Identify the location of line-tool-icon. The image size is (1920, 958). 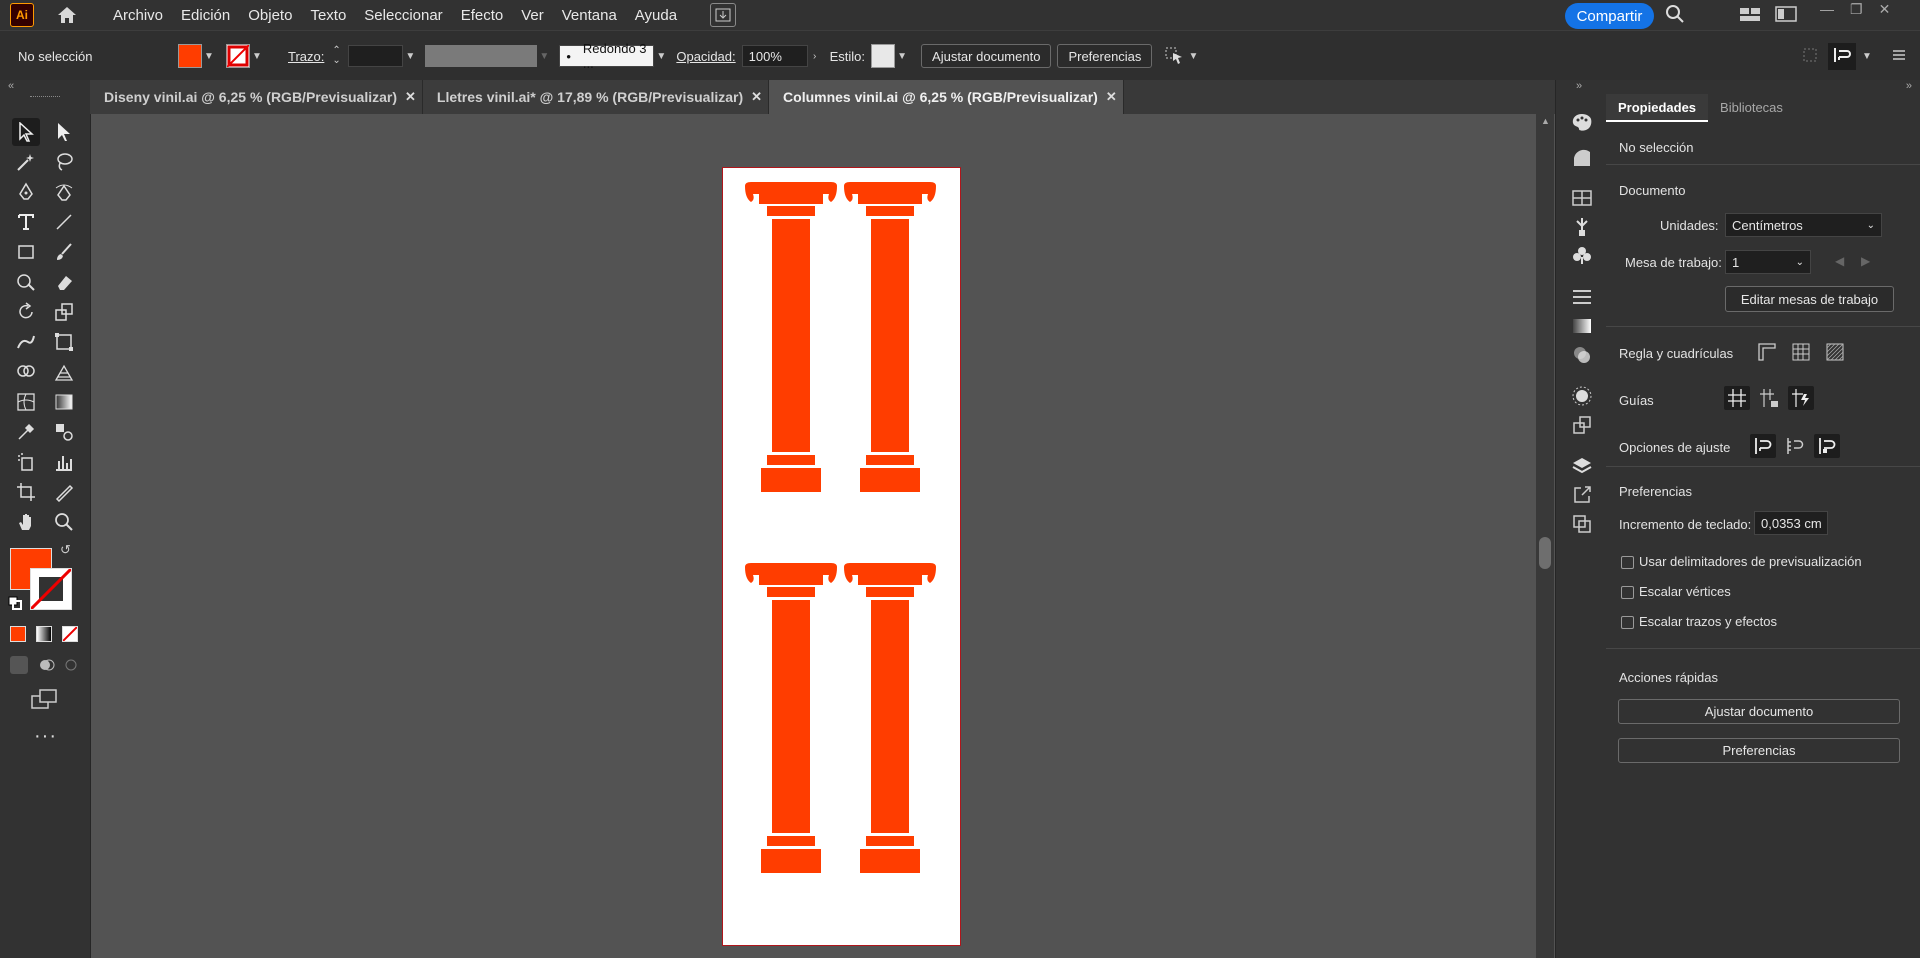
(64, 222).